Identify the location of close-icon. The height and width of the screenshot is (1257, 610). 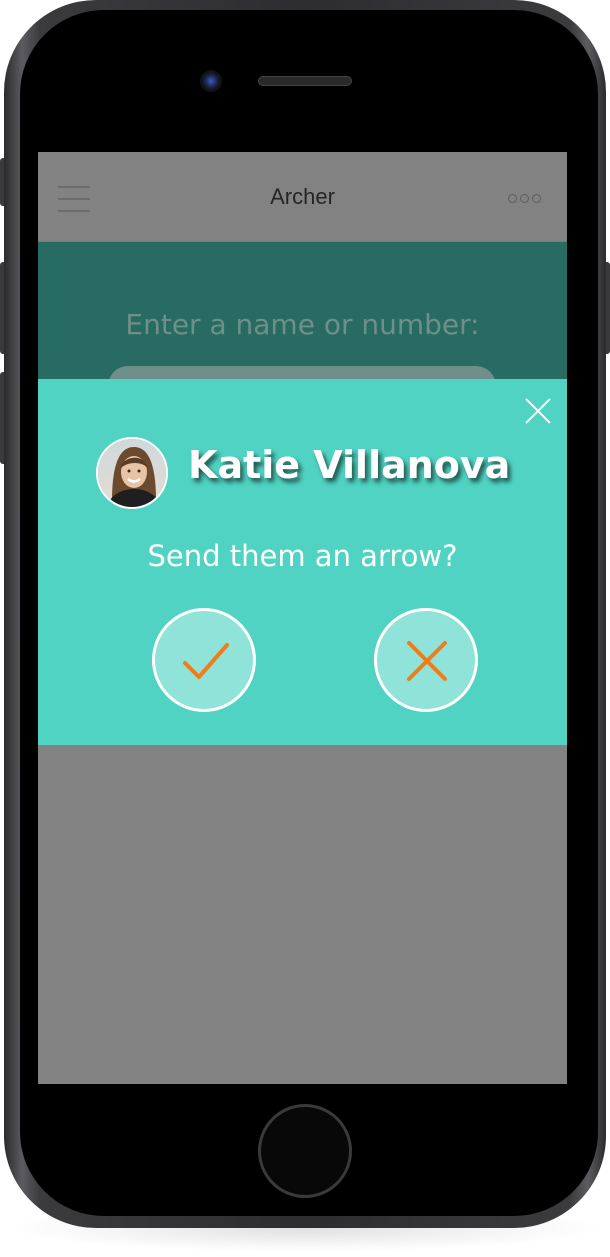
(538, 411).